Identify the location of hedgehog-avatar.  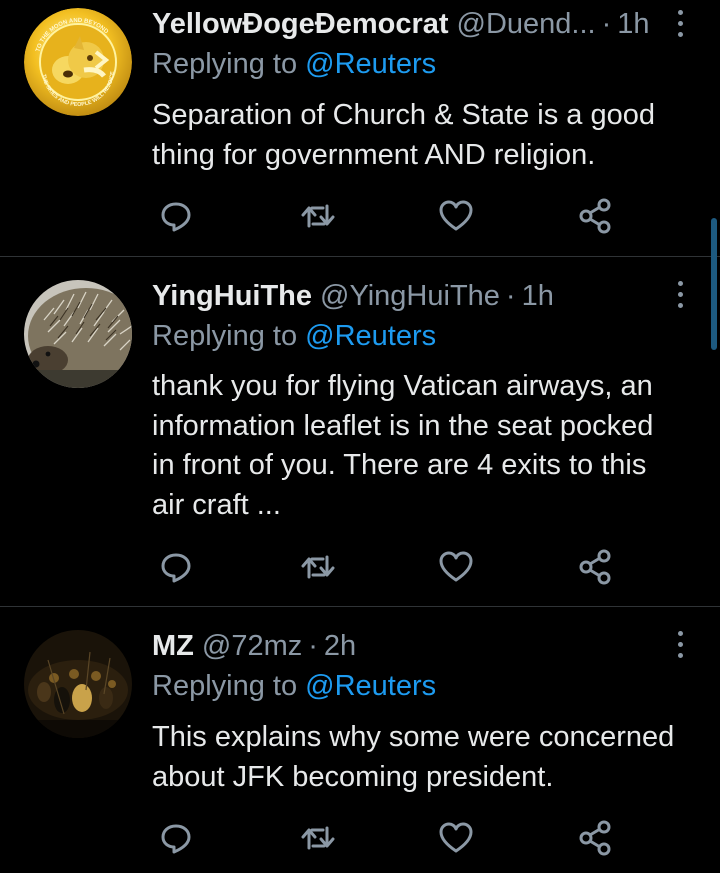
(78, 334).